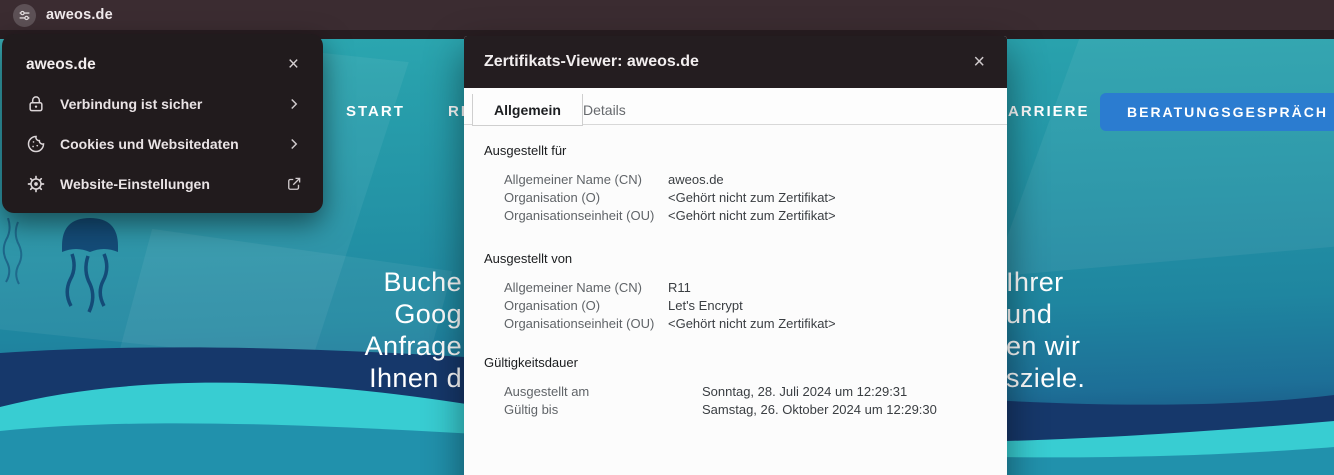 This screenshot has width=1334, height=475. Describe the element at coordinates (525, 150) in the screenshot. I see `section-heading: Ausgestellt für` at that location.